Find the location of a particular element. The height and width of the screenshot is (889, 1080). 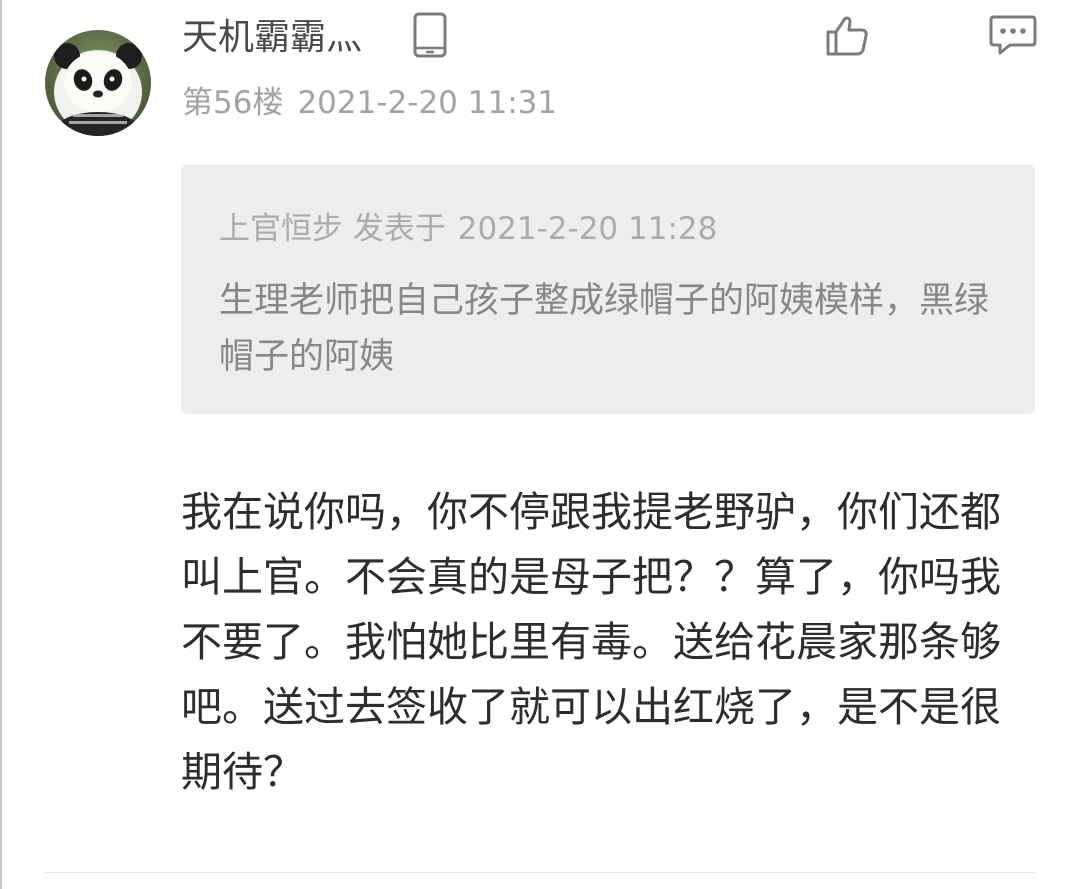

quote-meta: 上官恒步 发表于 2021-2-20 11:28 is located at coordinates (468, 229).